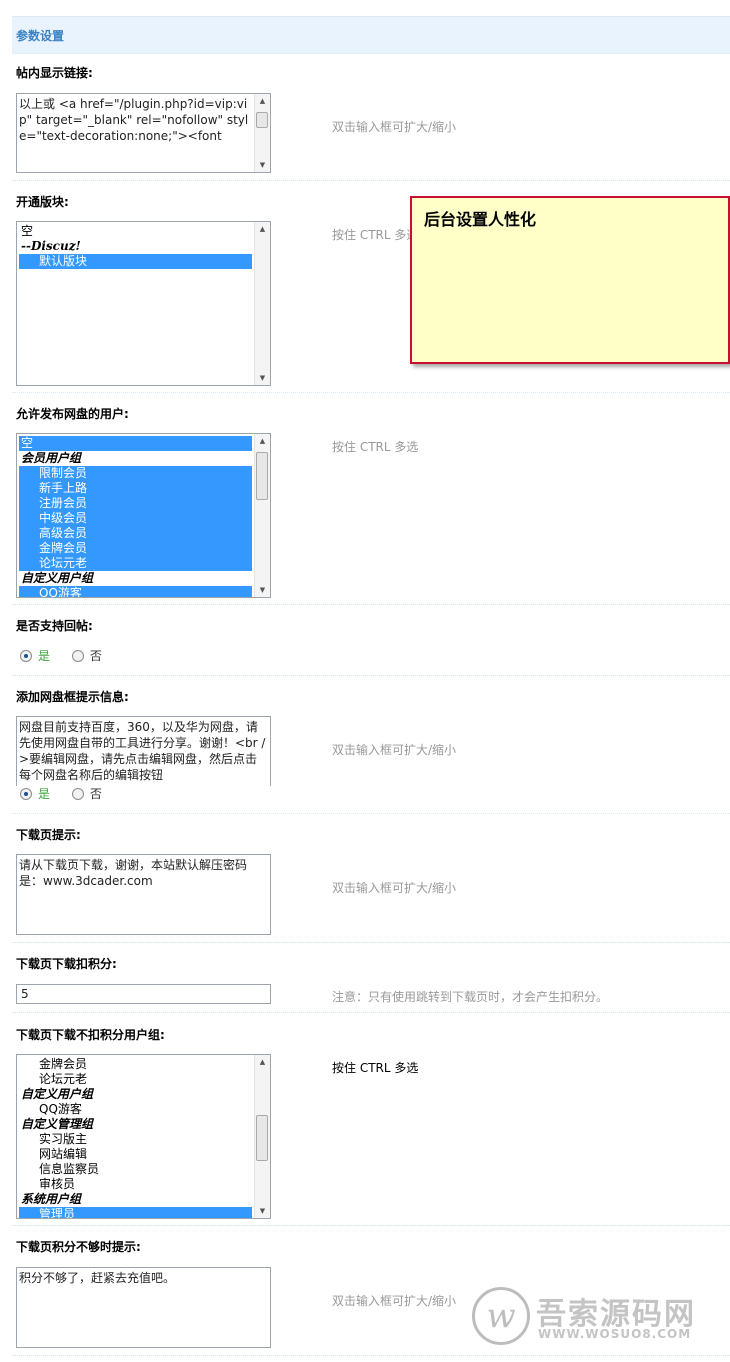  I want to click on disk-tip-radio-group: 是 否, so click(61, 793).